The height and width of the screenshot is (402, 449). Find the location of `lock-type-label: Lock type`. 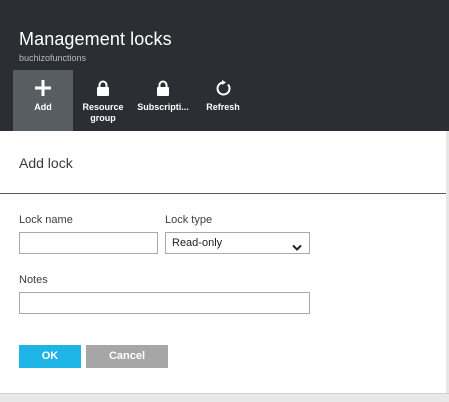

lock-type-label: Lock type is located at coordinates (189, 220).